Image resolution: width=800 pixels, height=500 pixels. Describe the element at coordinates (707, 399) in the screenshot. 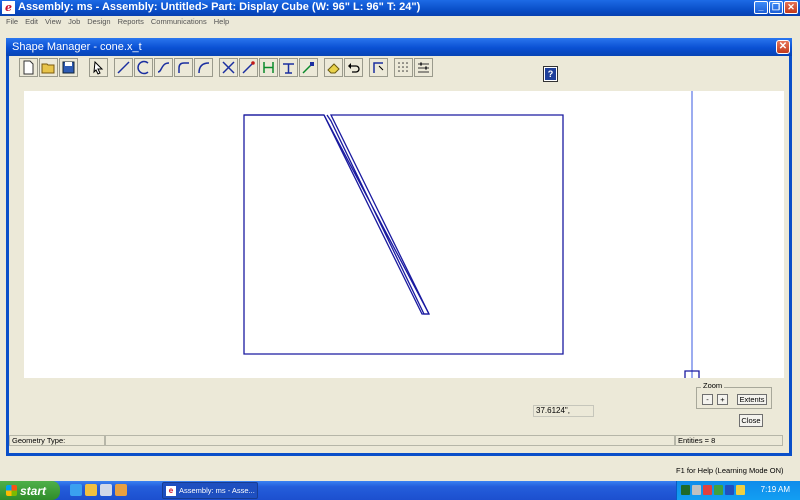

I see `zoom-out-button: -` at that location.